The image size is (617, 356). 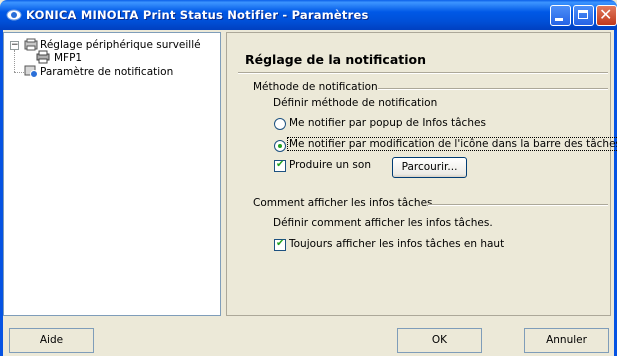 What do you see at coordinates (308, 337) in the screenshot?
I see `button-bar` at bounding box center [308, 337].